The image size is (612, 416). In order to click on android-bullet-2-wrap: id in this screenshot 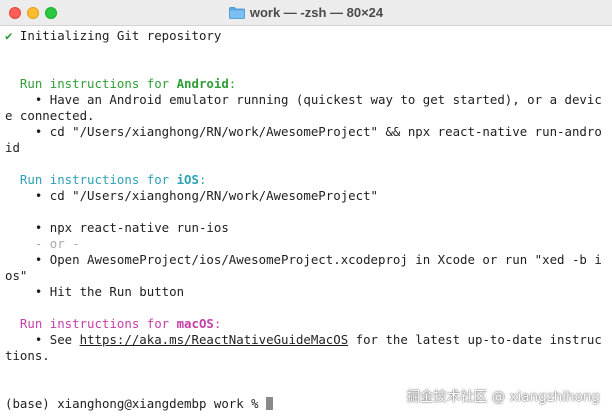, I will do `click(12, 147)`.